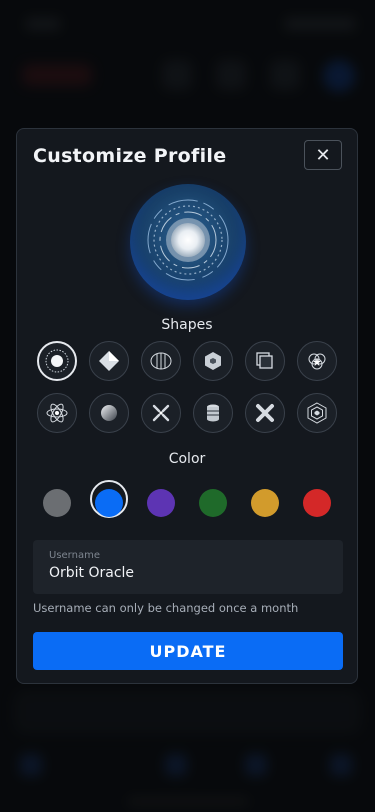 Image resolution: width=375 pixels, height=812 pixels. I want to click on color-swatch-gold, so click(265, 503).